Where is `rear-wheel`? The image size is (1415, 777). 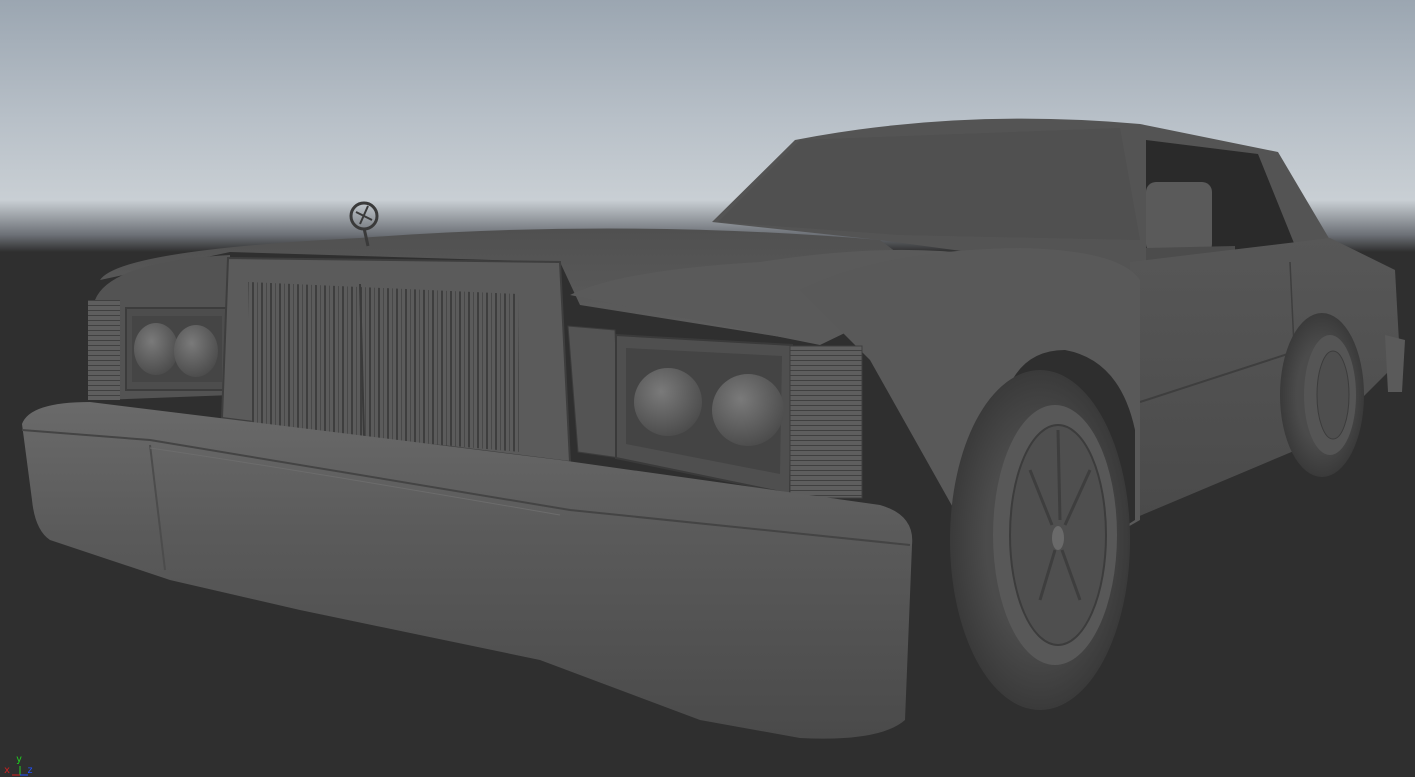 rear-wheel is located at coordinates (1322, 395).